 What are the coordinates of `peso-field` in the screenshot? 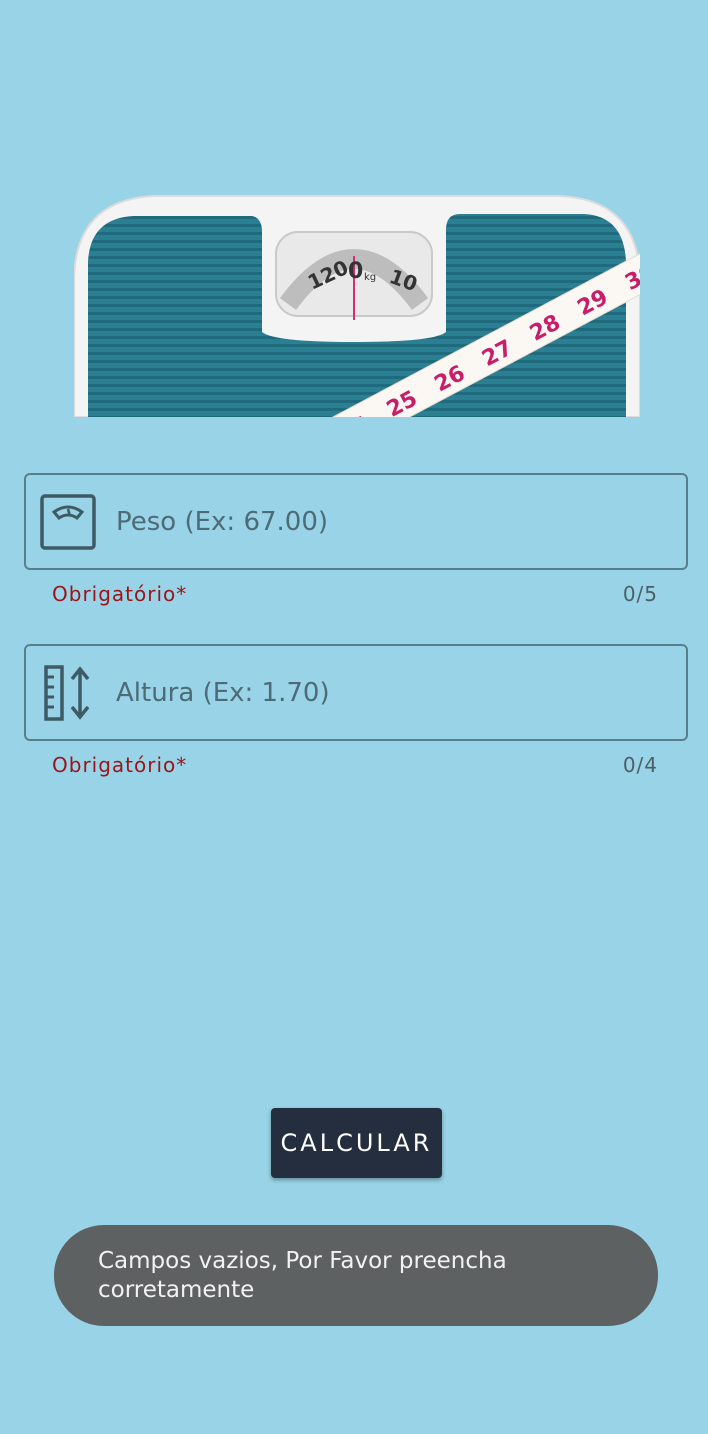 It's located at (356, 521).